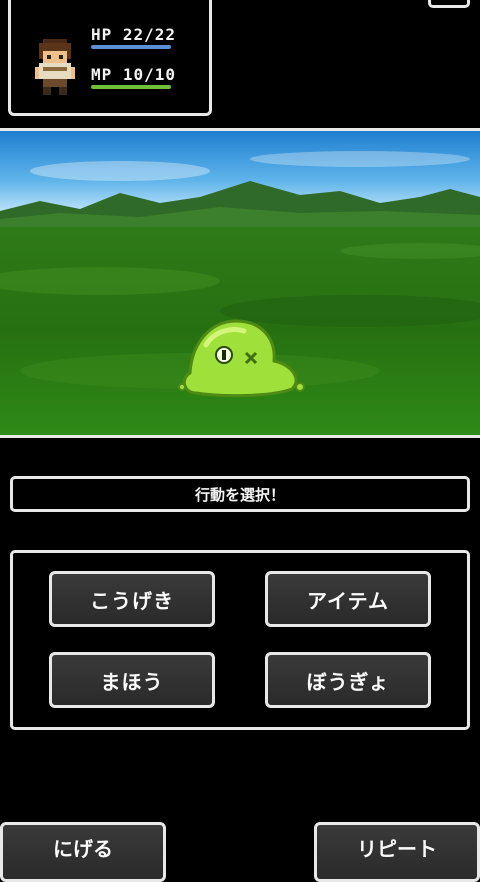 The width and height of the screenshot is (480, 882). I want to click on flee-button: にげる, so click(83, 852).